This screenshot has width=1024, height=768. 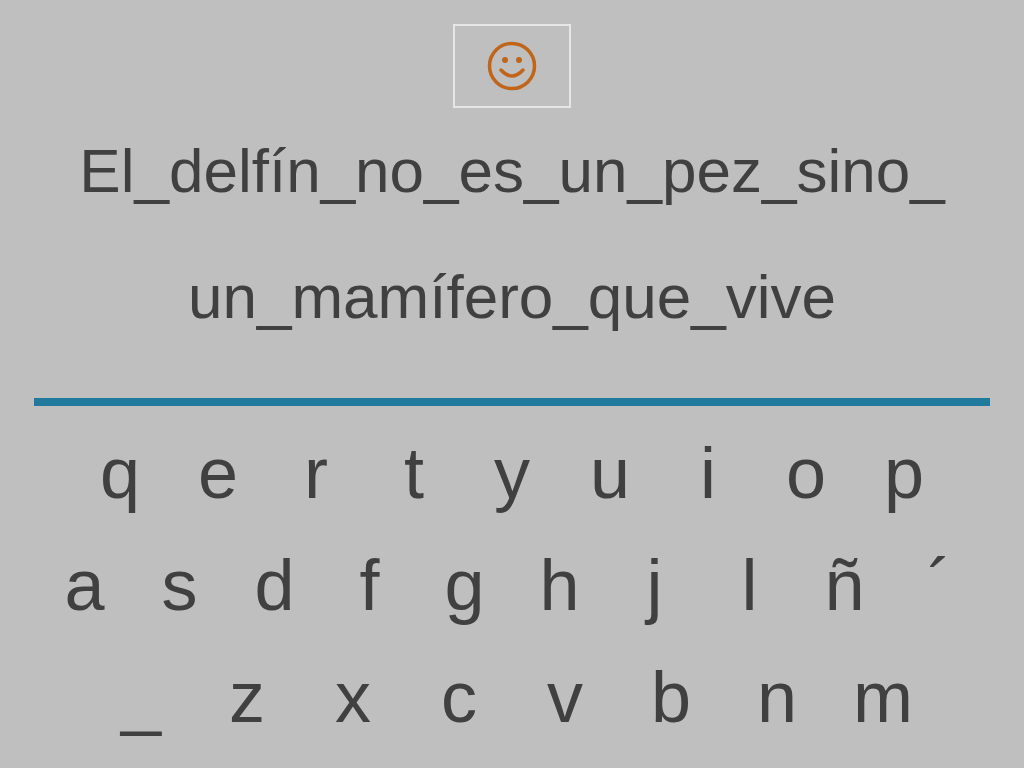 I want to click on letter-key: m, so click(x=883, y=697).